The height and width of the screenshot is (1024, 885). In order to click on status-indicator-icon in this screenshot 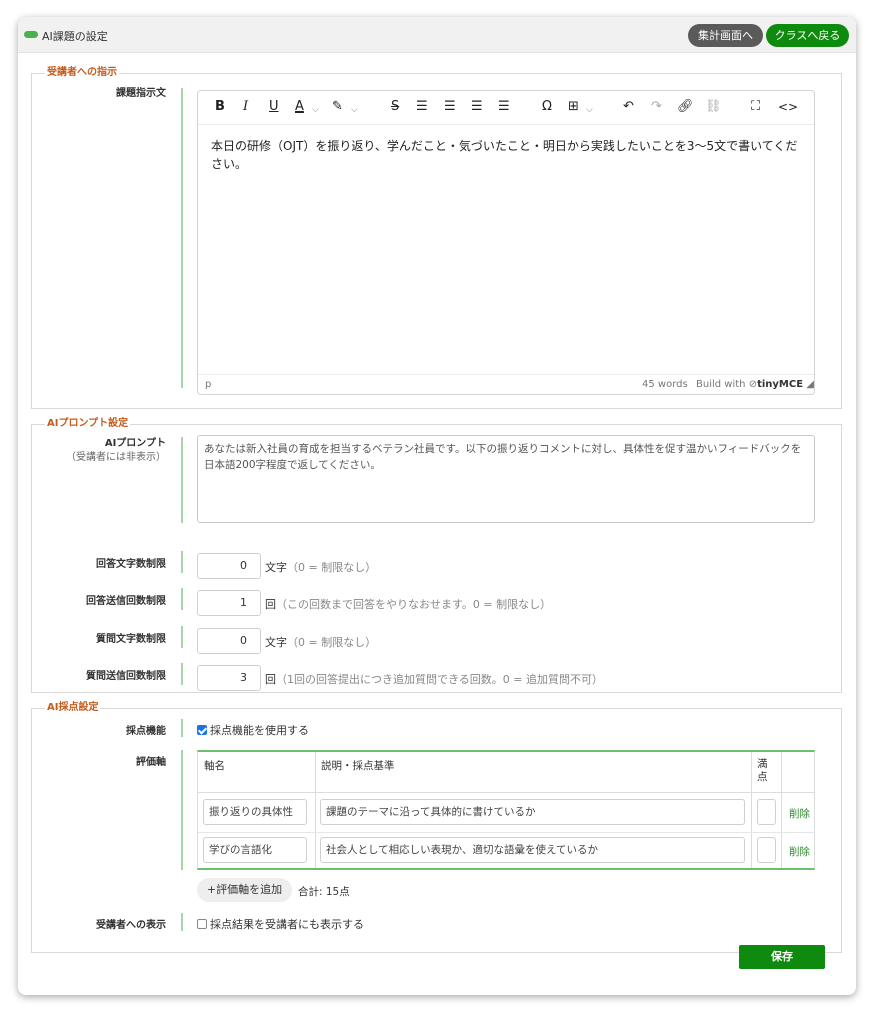, I will do `click(31, 34)`.